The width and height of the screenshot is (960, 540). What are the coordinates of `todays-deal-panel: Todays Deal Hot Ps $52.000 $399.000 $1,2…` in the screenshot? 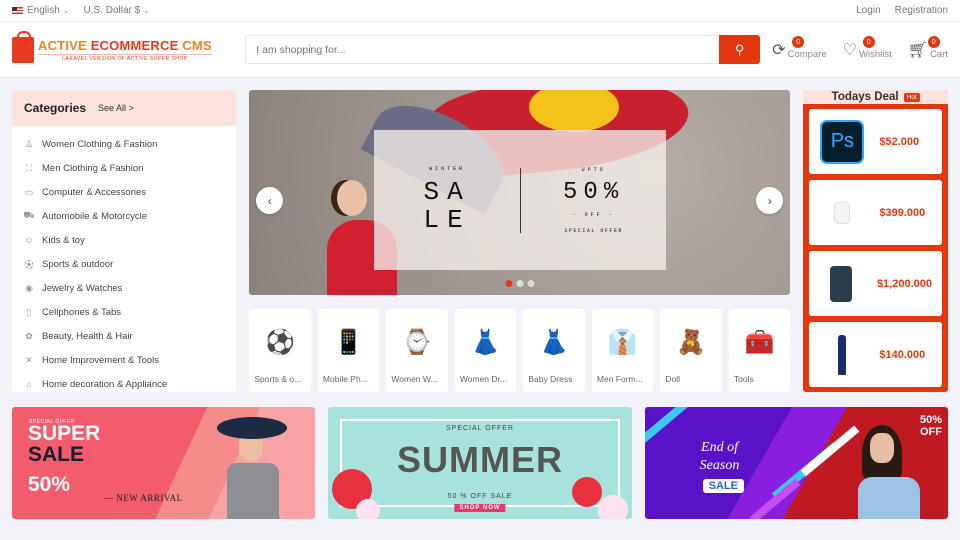 It's located at (875, 241).